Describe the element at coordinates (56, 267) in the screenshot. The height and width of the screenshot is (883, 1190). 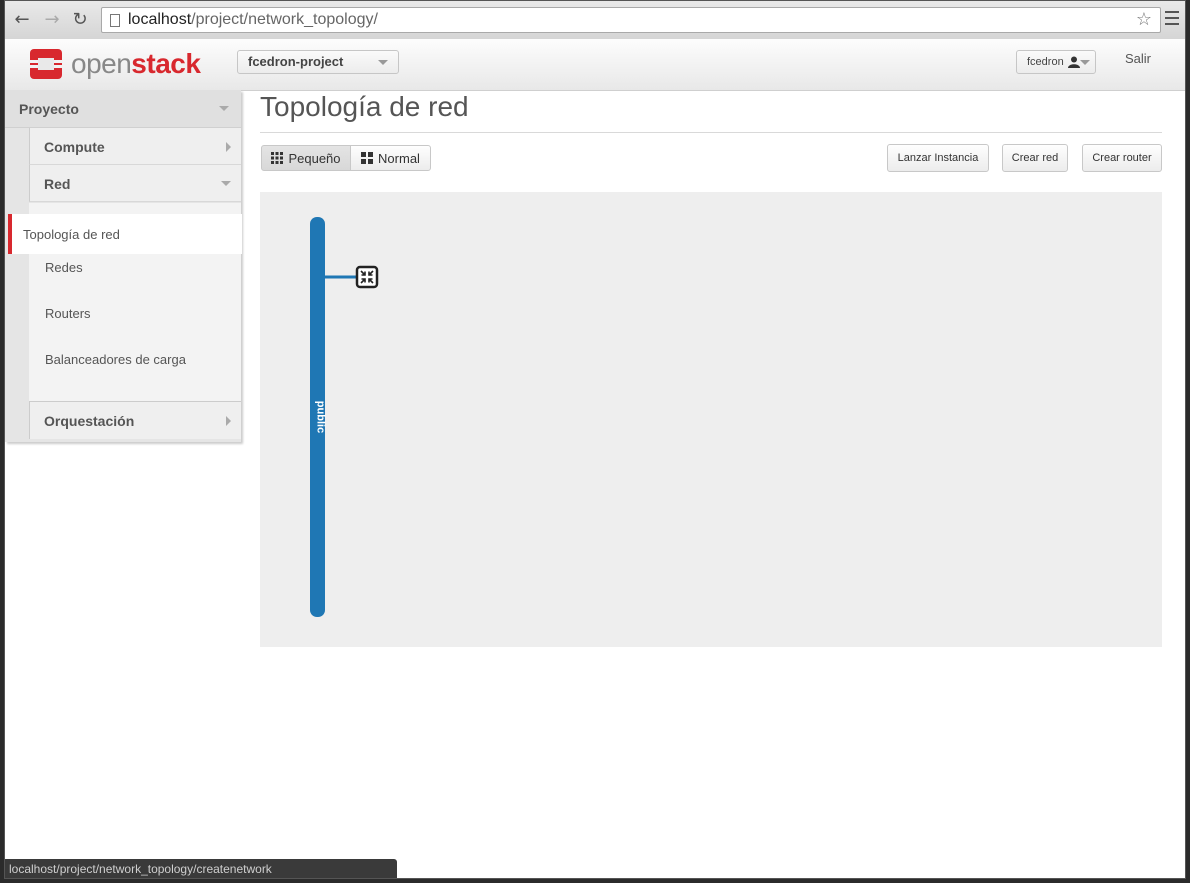
I see `sidebar-item-redes: Redes` at that location.